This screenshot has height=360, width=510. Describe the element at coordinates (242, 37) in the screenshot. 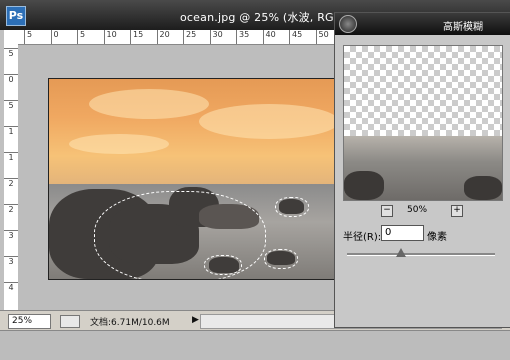

I see `ruler-tick-label: 35` at that location.